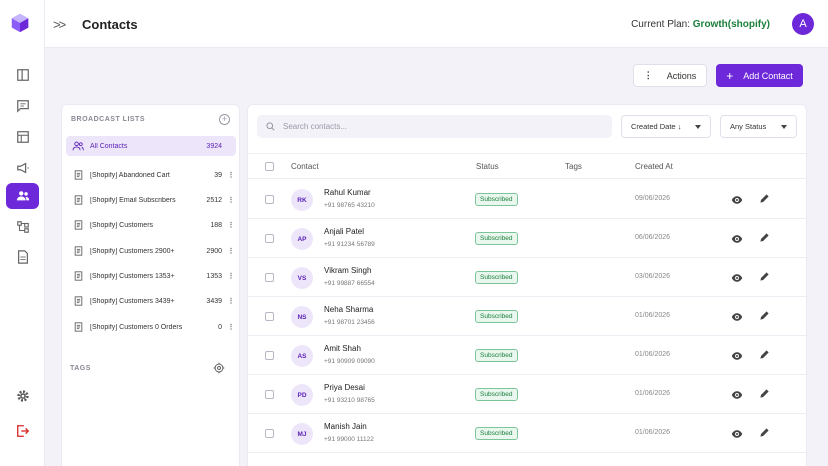  What do you see at coordinates (656, 126) in the screenshot?
I see `sort-select-value: Created Date ↓` at bounding box center [656, 126].